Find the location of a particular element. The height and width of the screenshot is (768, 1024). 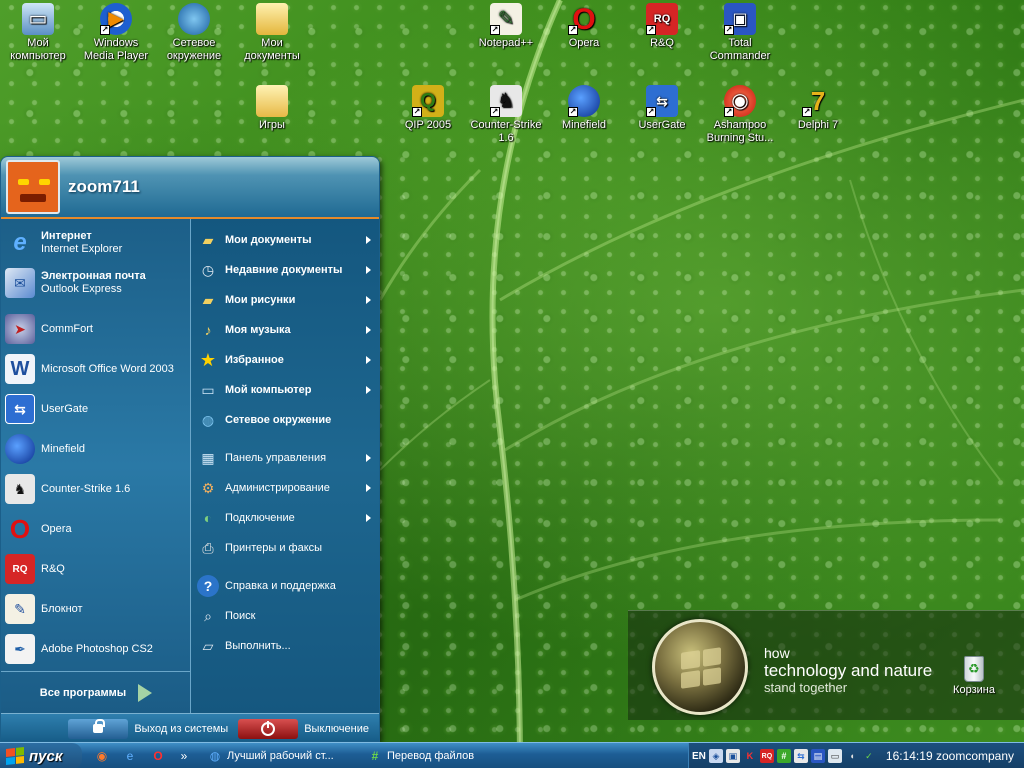

desktop-icon-qip: Q ↗ QIP 2005 is located at coordinates (428, 108).